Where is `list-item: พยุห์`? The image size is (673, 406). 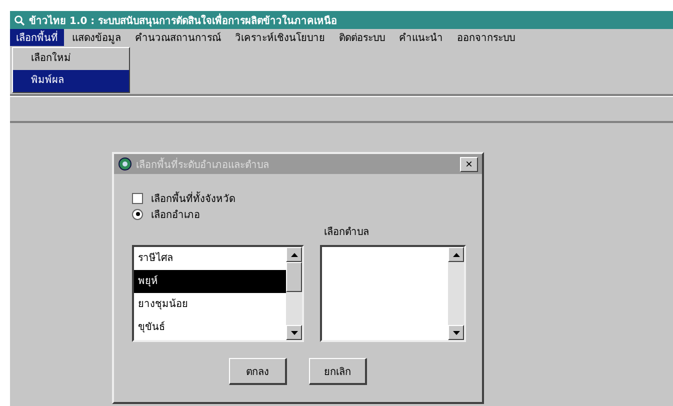 list-item: พยุห์ is located at coordinates (210, 281).